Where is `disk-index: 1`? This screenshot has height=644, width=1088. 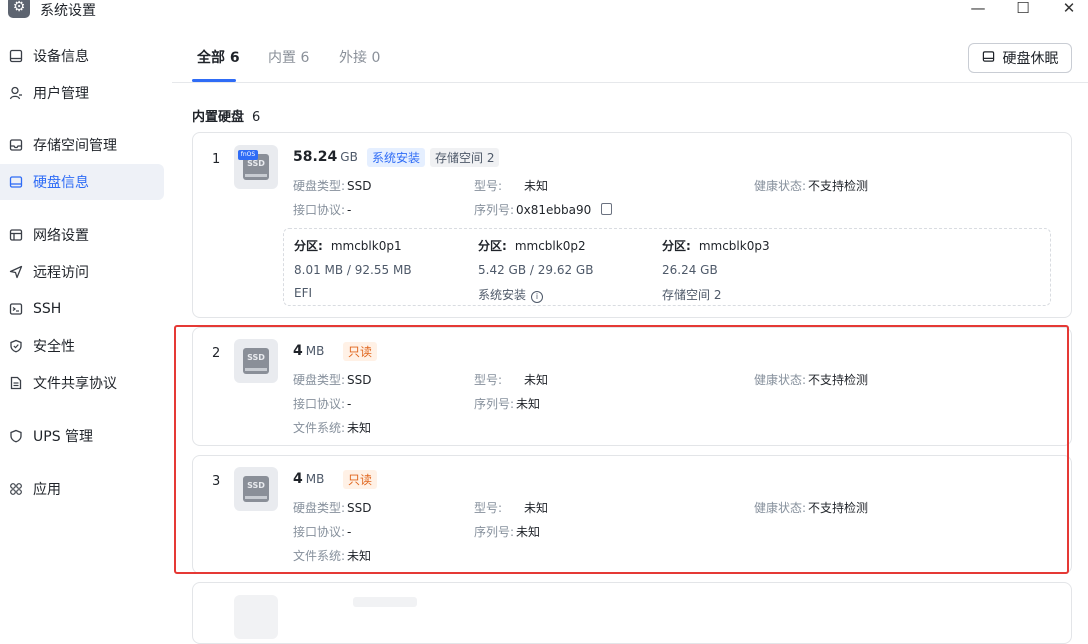 disk-index: 1 is located at coordinates (216, 159).